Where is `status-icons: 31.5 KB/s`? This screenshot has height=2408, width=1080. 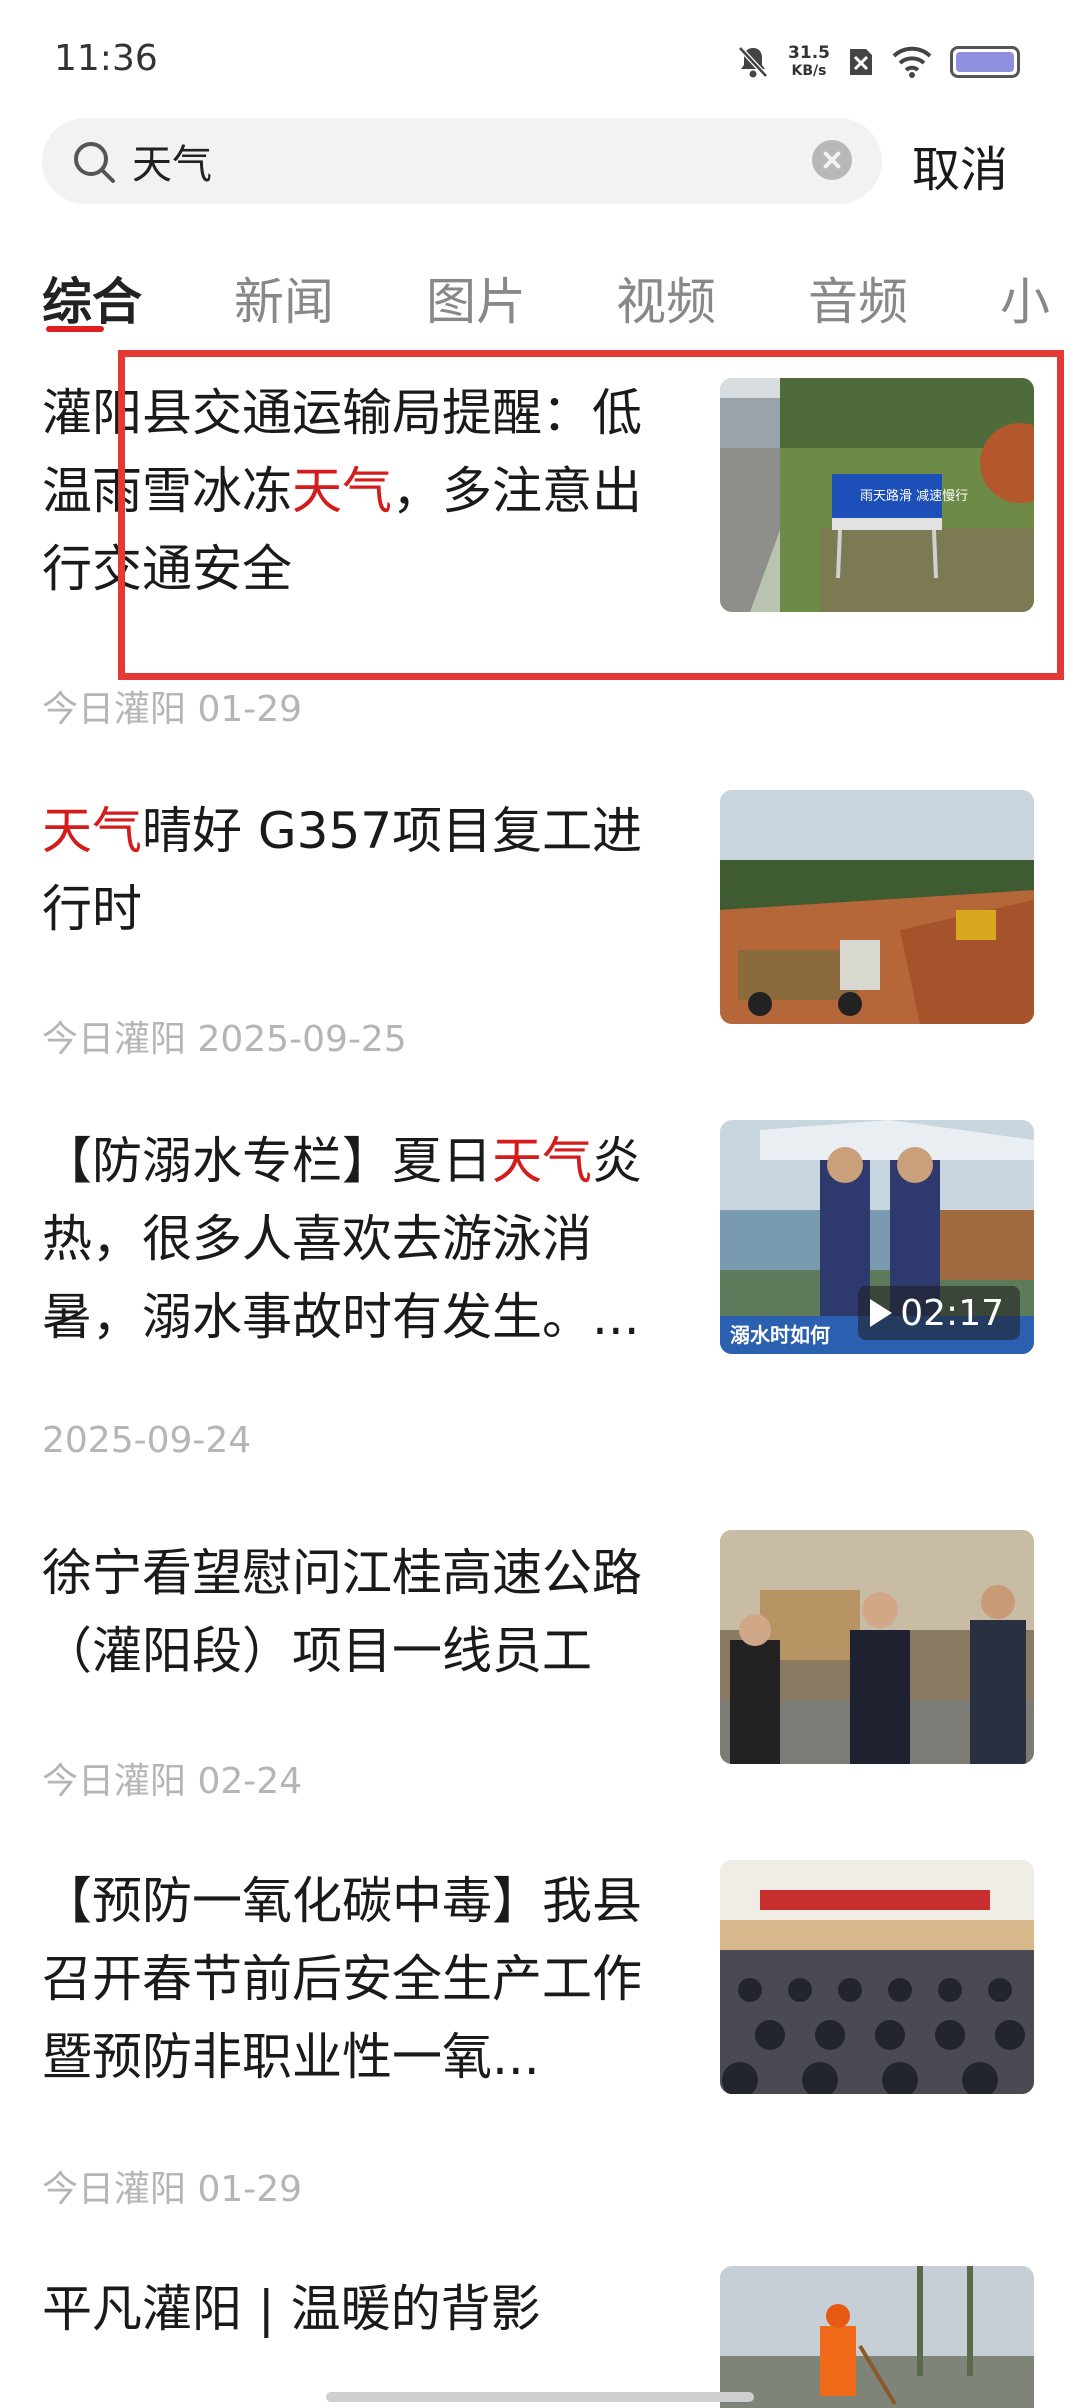
status-icons: 31.5 KB/s is located at coordinates (878, 62).